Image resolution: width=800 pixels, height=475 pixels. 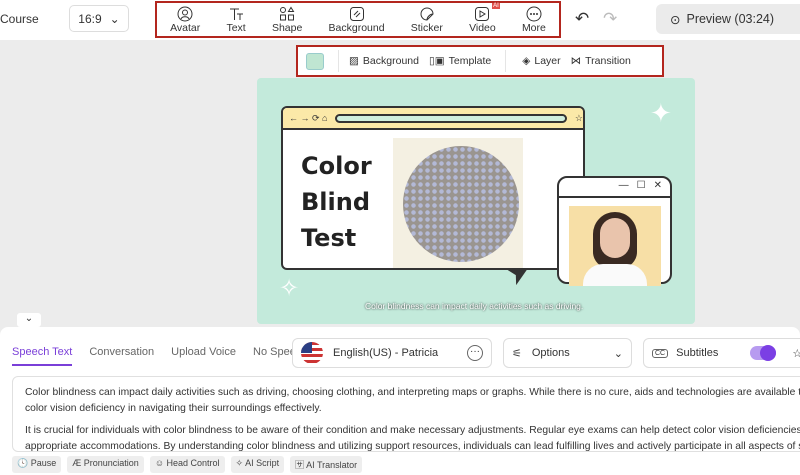 What do you see at coordinates (610, 19) in the screenshot?
I see `redo-icon: ↷` at bounding box center [610, 19].